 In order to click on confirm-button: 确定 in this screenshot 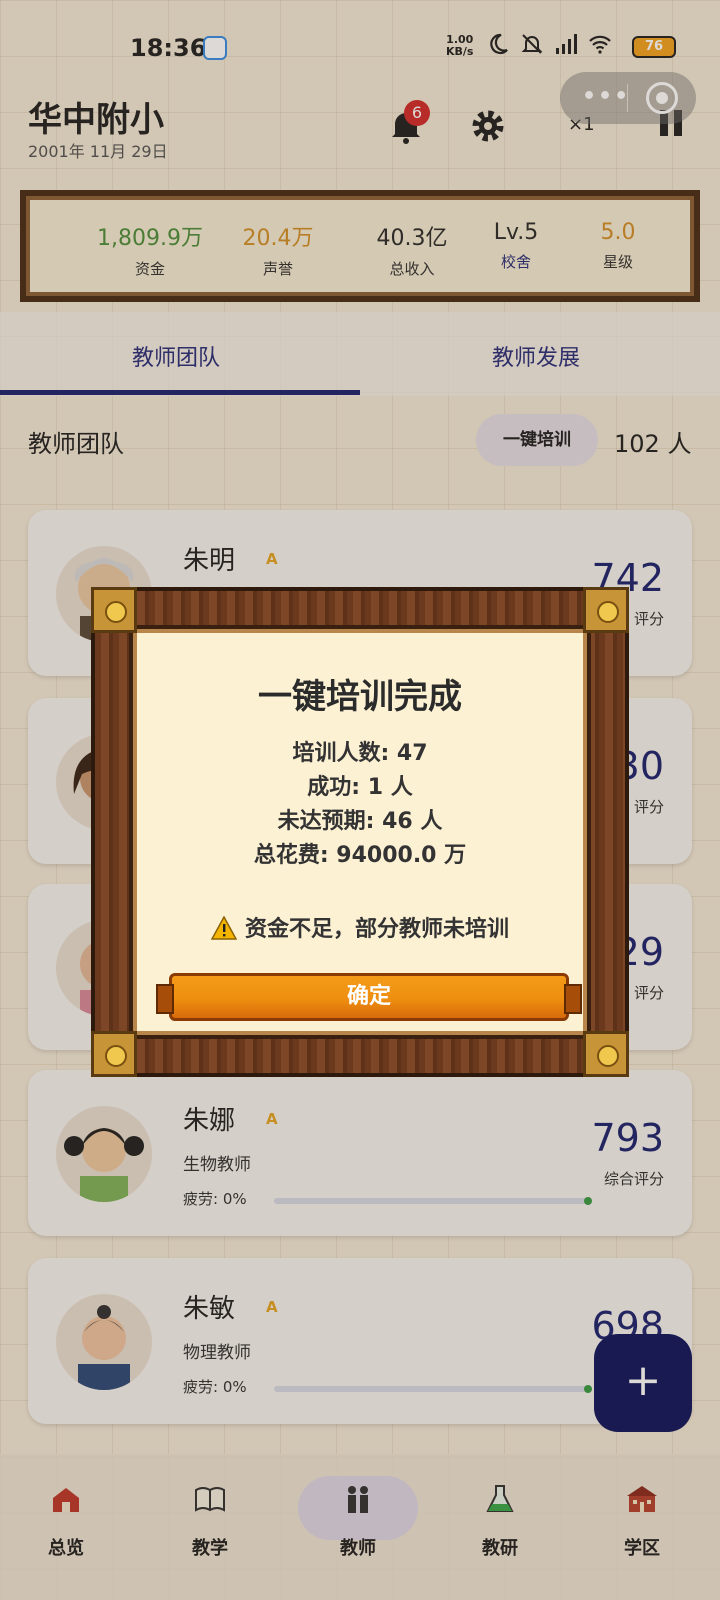, I will do `click(369, 997)`.